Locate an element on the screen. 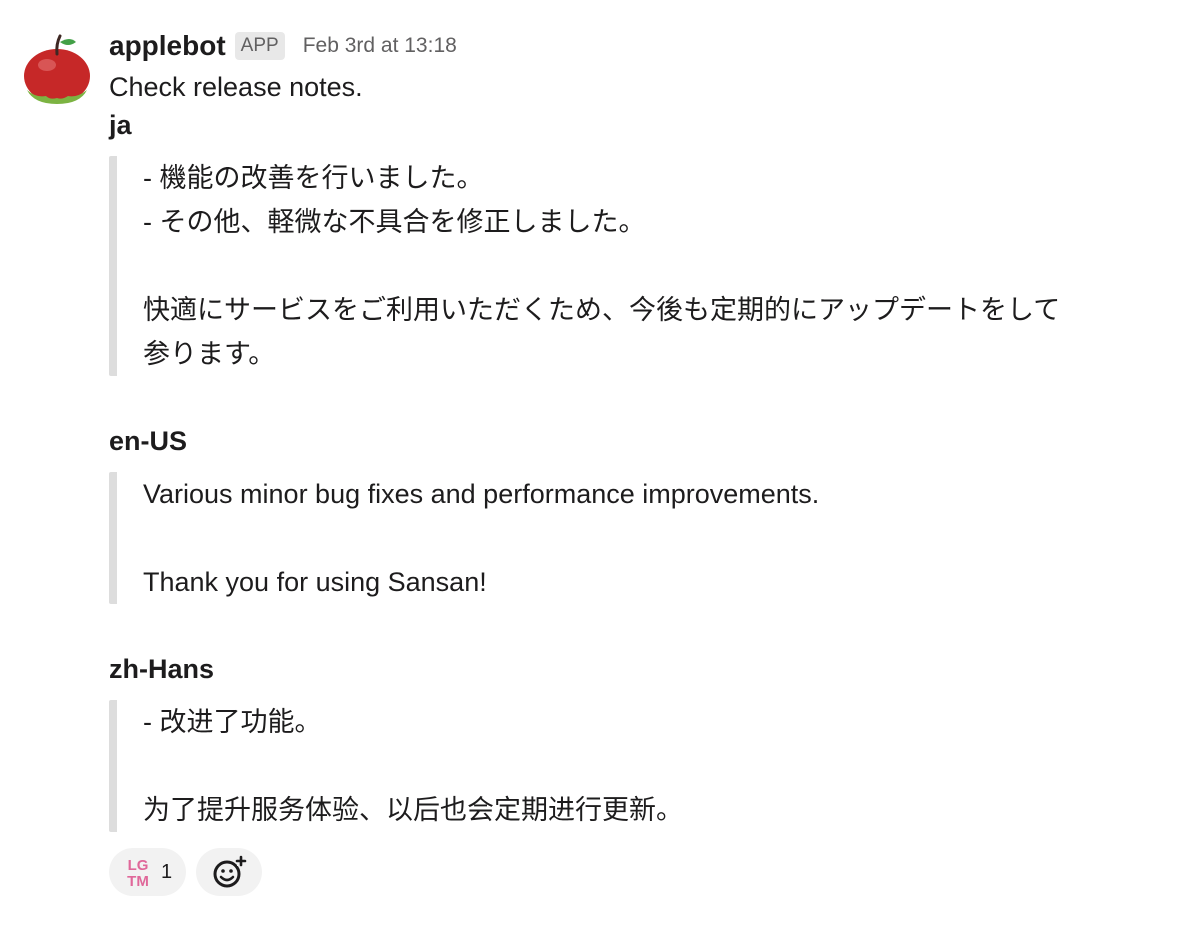  quote-line: - 改进了功能。 is located at coordinates (232, 722).